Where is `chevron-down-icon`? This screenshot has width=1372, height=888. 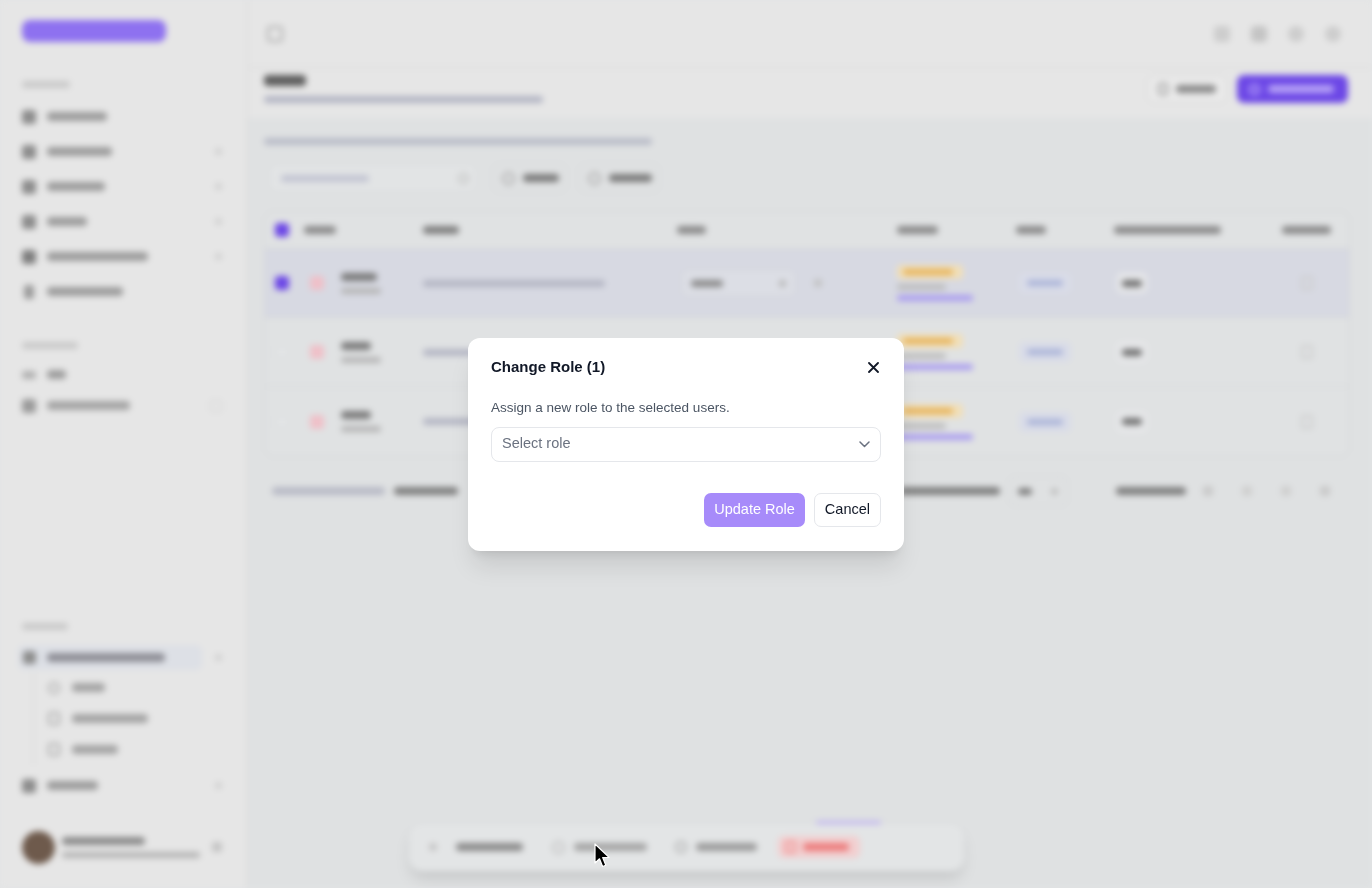
chevron-down-icon is located at coordinates (864, 444).